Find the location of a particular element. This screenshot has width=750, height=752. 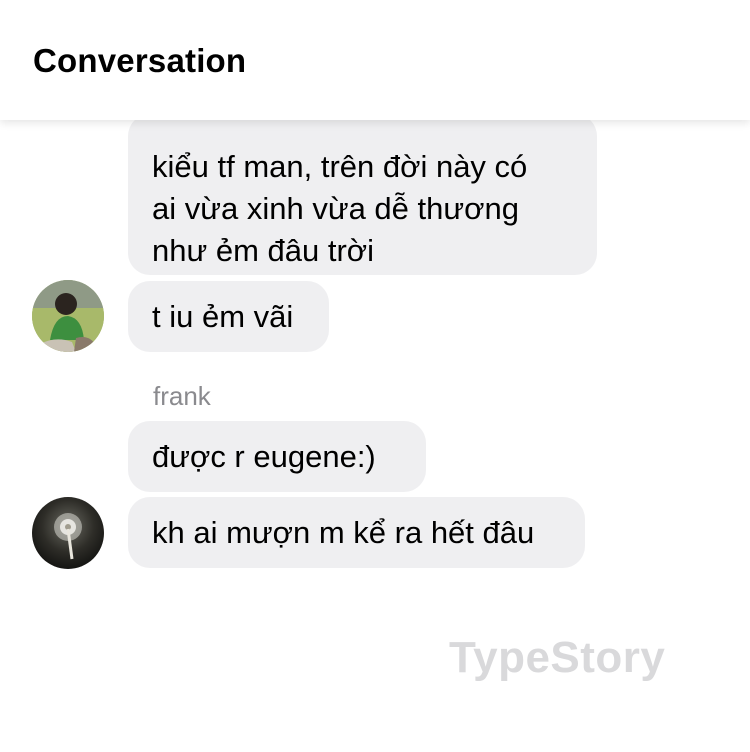

page-title: Conversation is located at coordinates (140, 60).